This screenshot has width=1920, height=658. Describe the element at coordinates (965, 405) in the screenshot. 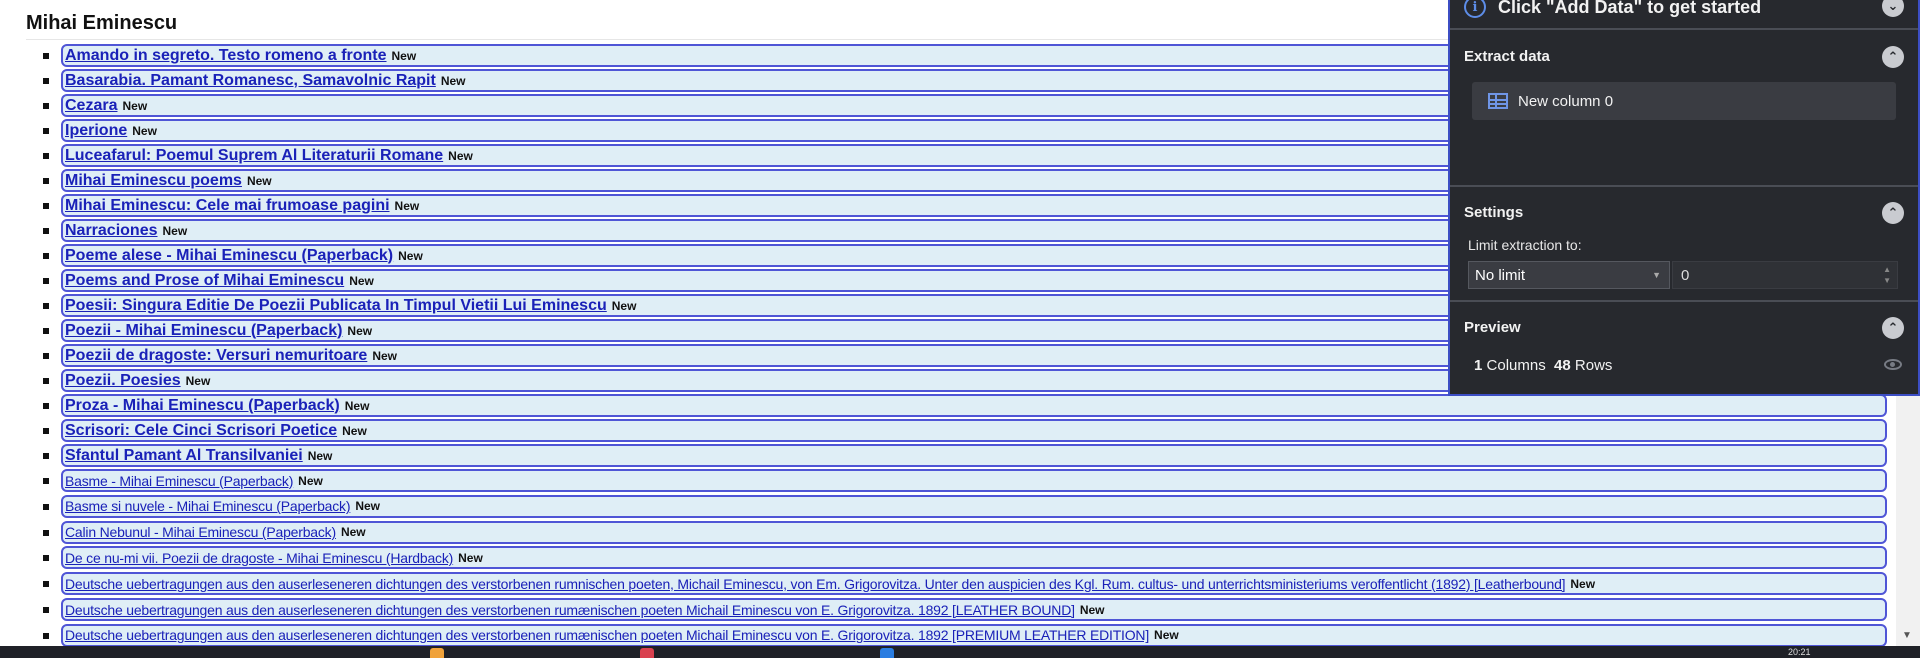

I see `book-list-item: Proza - Mihai Eminescu (Paperback) New` at that location.